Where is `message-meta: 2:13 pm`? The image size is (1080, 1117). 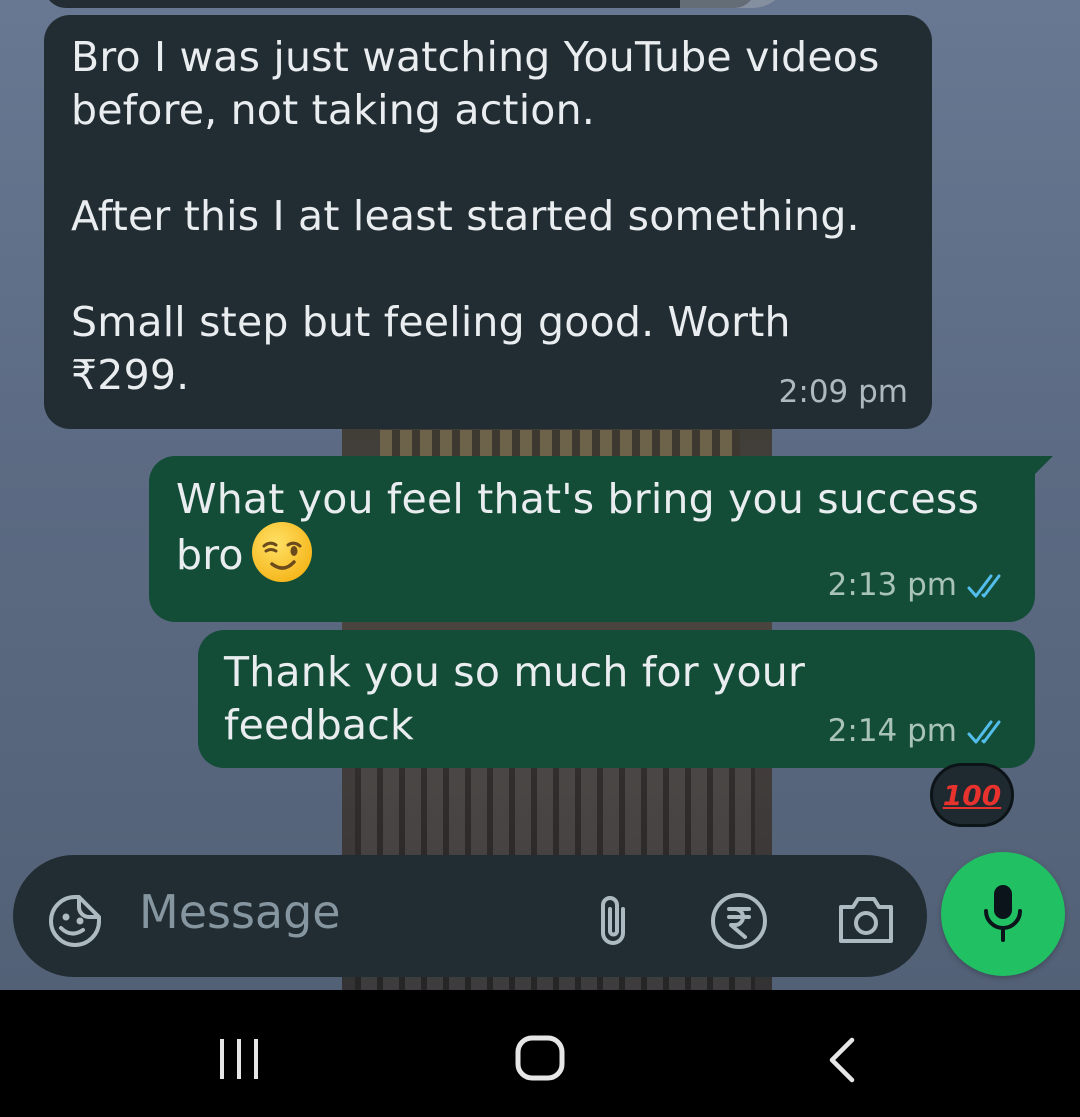
message-meta: 2:13 pm is located at coordinates (919, 585).